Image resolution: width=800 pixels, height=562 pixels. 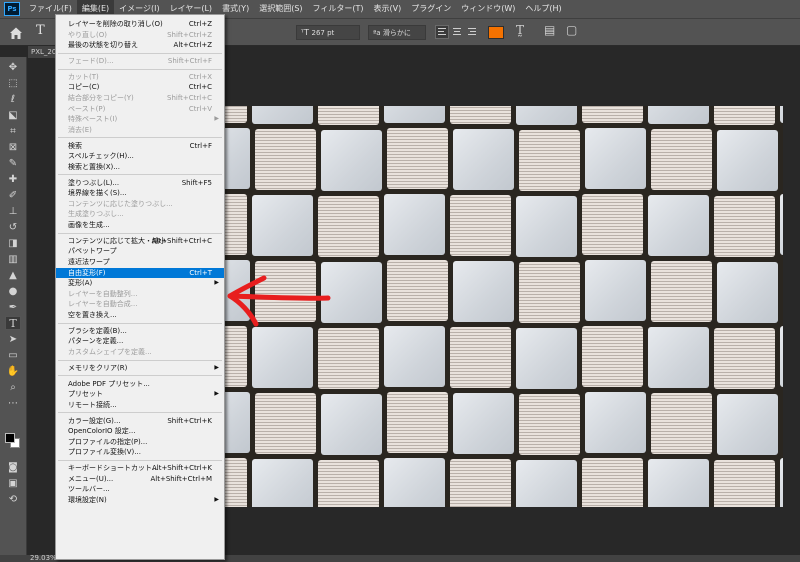 What do you see at coordinates (140, 45) in the screenshot?
I see `edit-menu-item: 最後の状態を切り替え Alt+Ctrl+Z` at bounding box center [140, 45].